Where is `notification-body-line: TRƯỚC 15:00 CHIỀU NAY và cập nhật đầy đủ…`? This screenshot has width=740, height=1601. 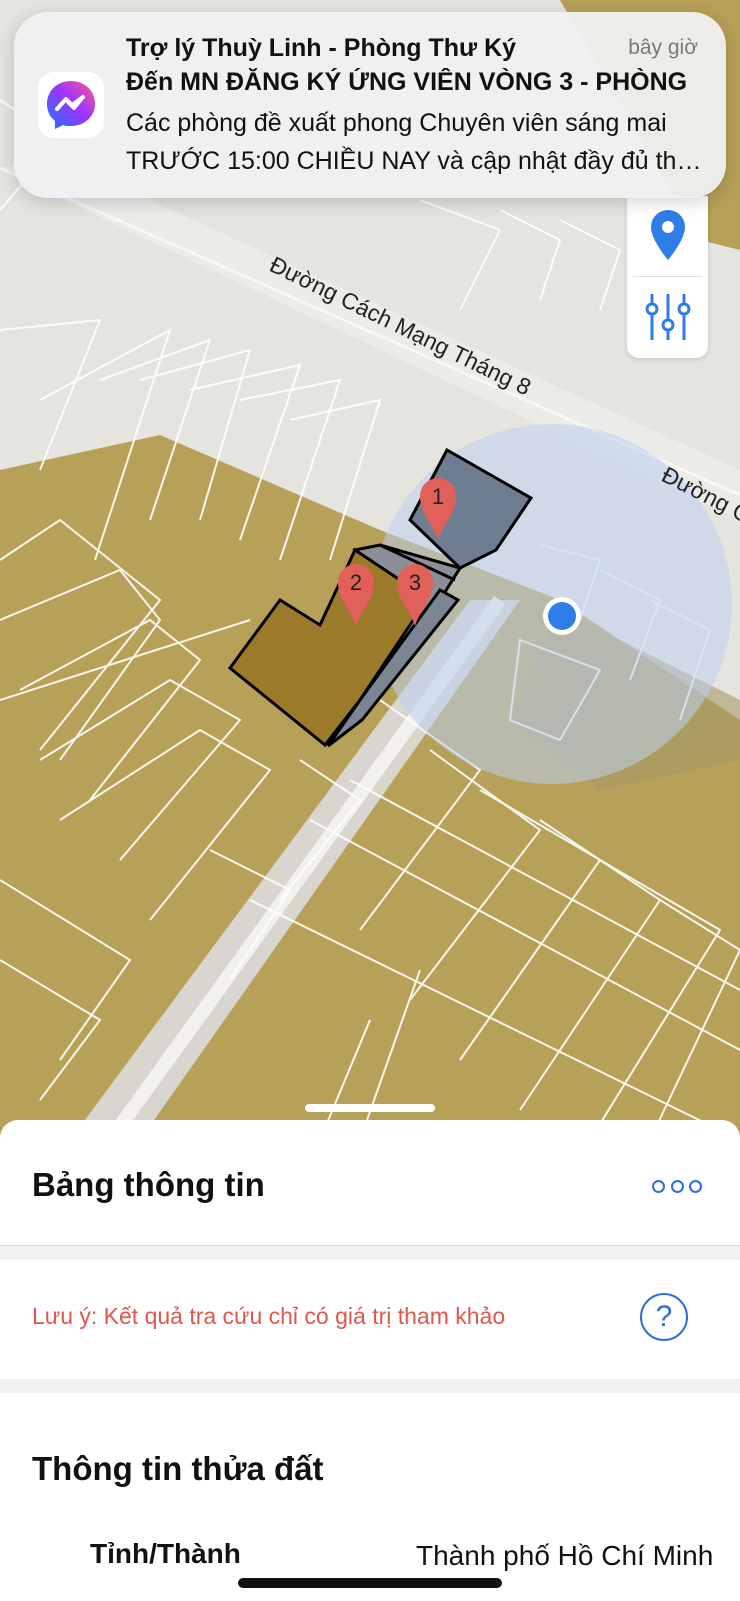 notification-body-line: TRƯỚC 15:00 CHIỀU NAY và cập nhật đầy đủ… is located at coordinates (418, 161).